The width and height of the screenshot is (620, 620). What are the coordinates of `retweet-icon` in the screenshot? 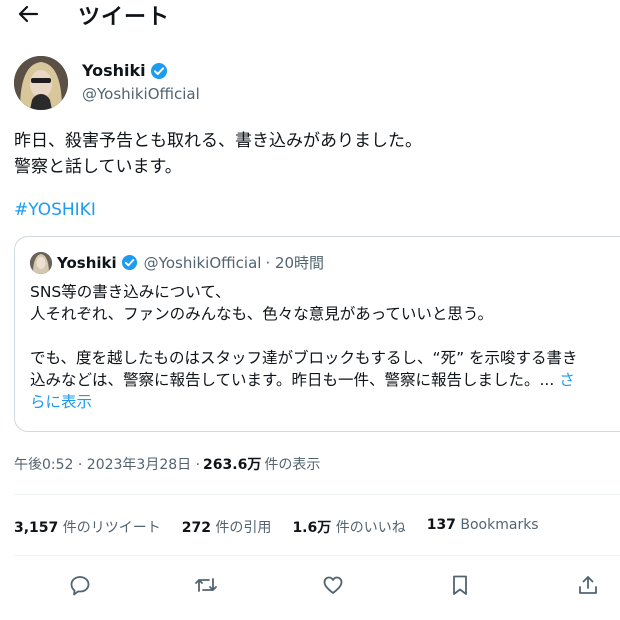 It's located at (206, 585).